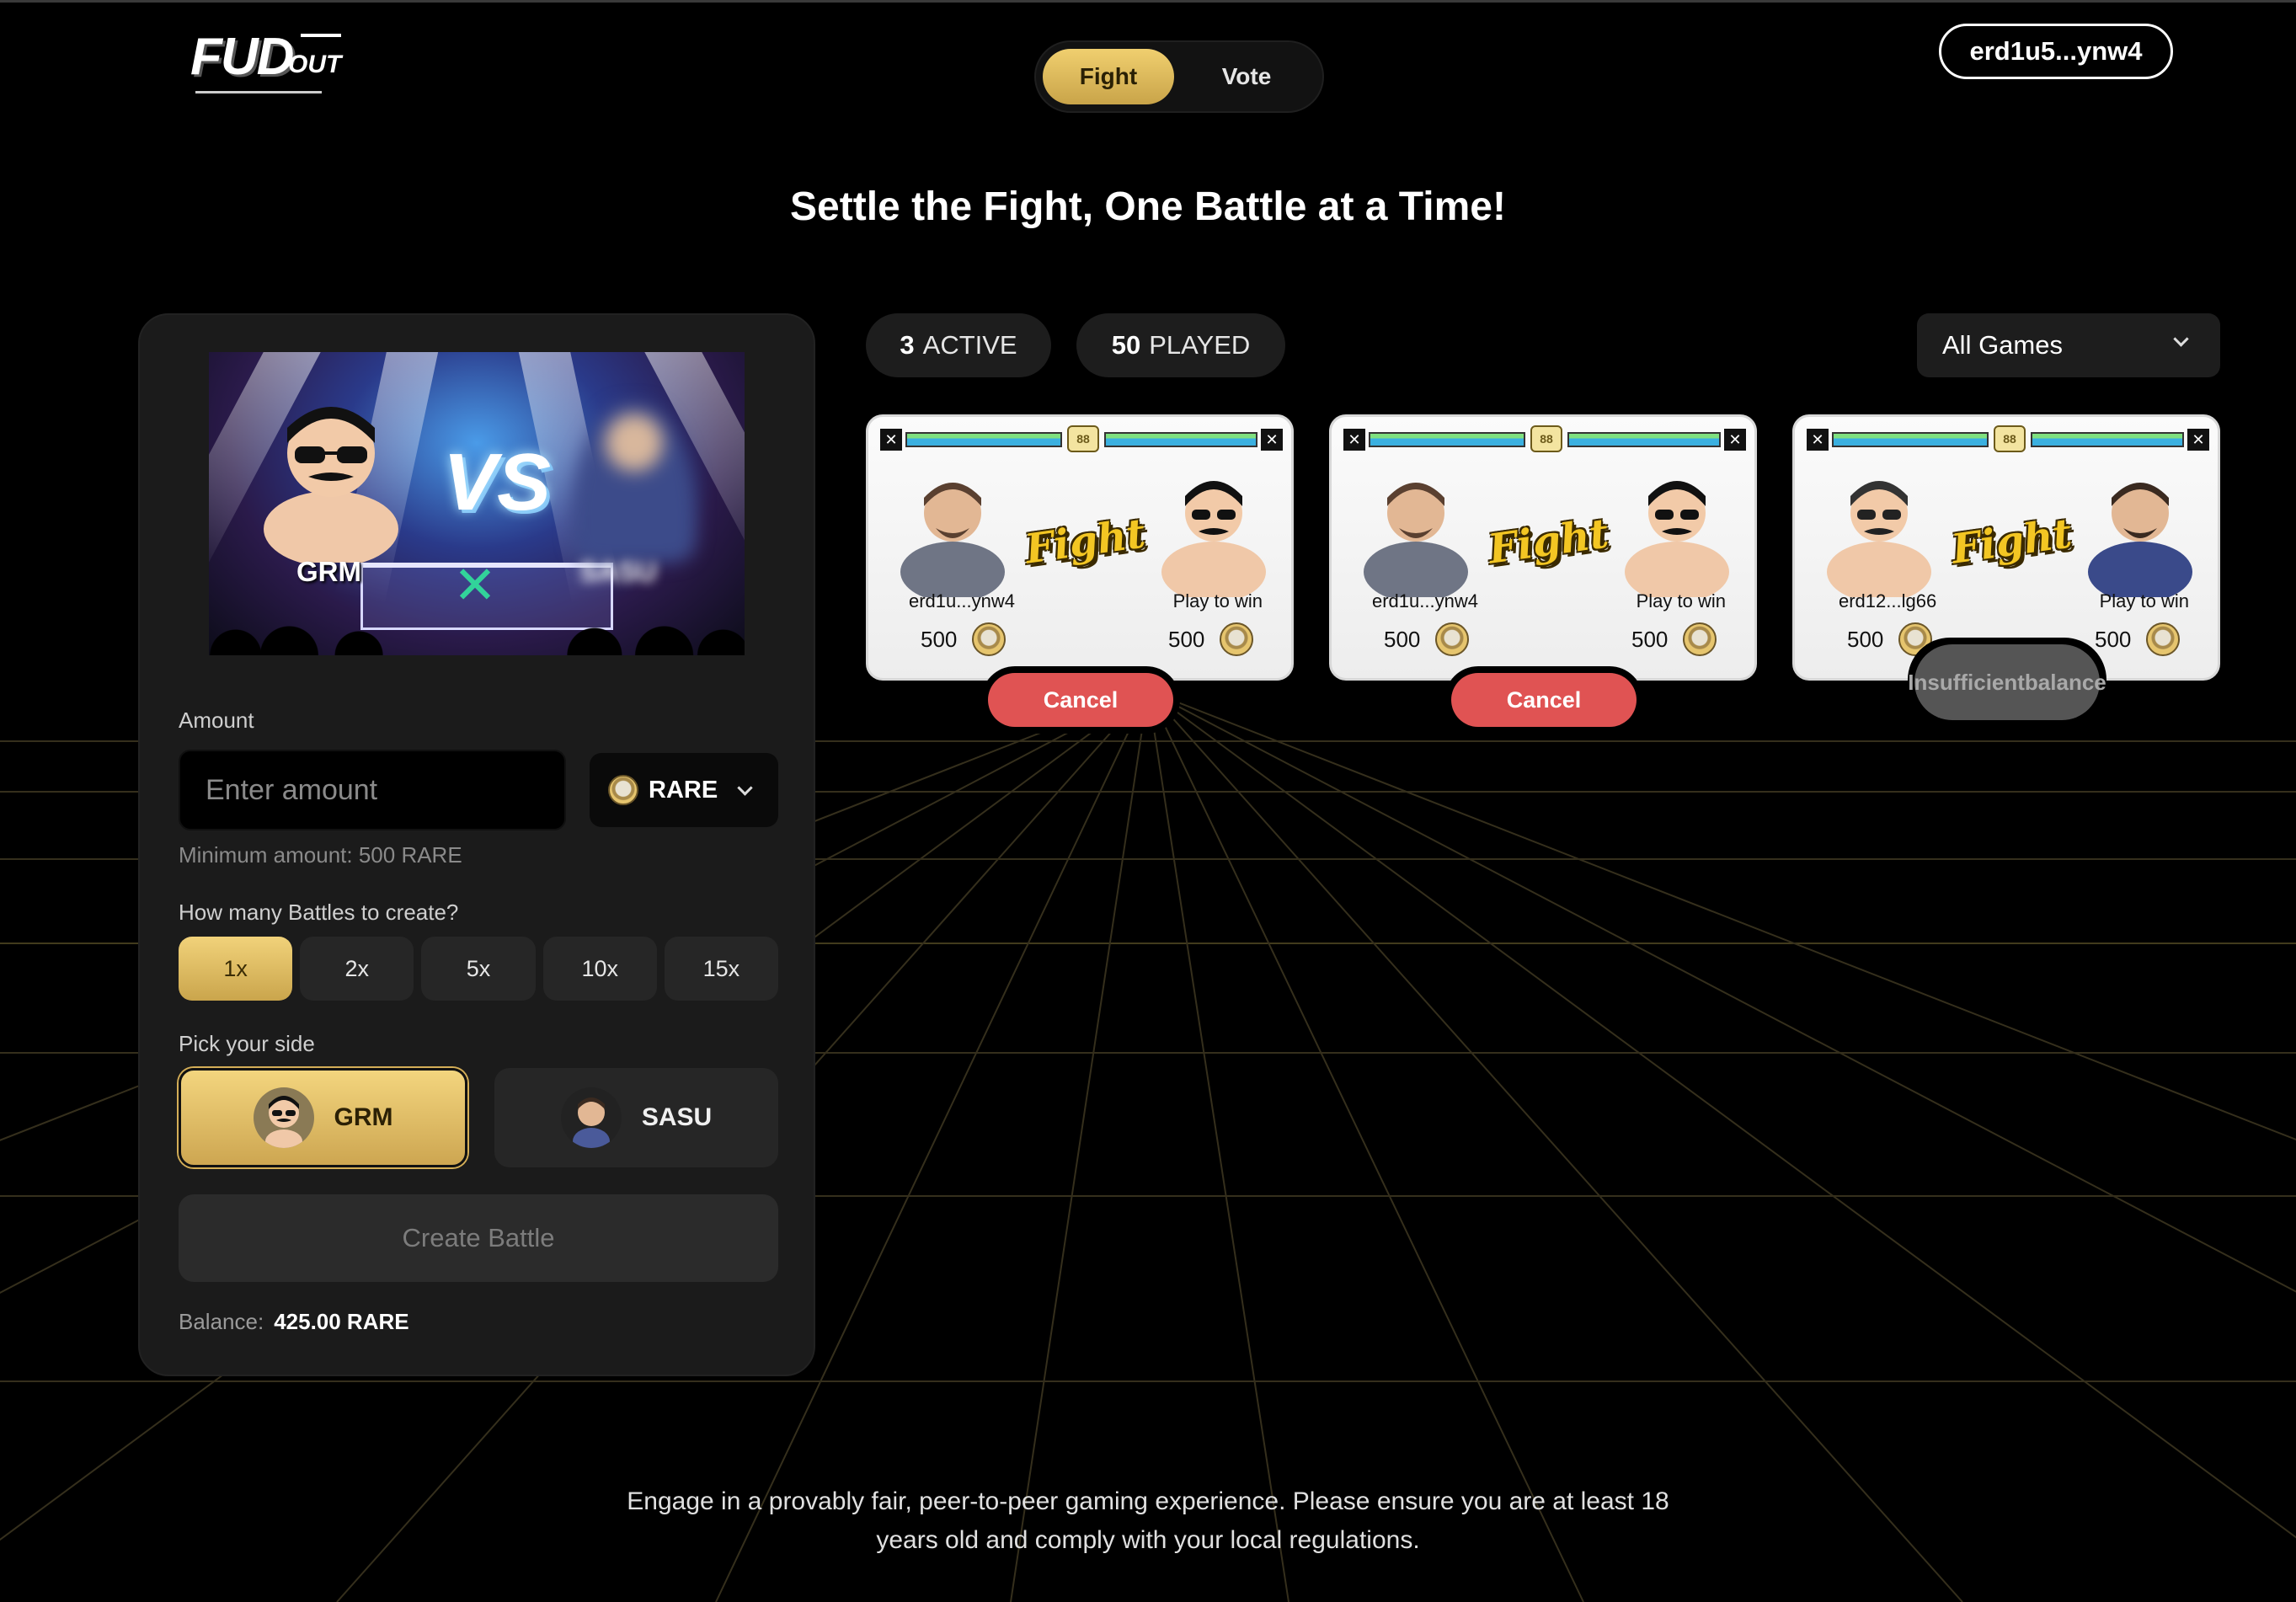 This screenshot has width=2296, height=1602. What do you see at coordinates (283, 1117) in the screenshot?
I see `grm-avatar` at bounding box center [283, 1117].